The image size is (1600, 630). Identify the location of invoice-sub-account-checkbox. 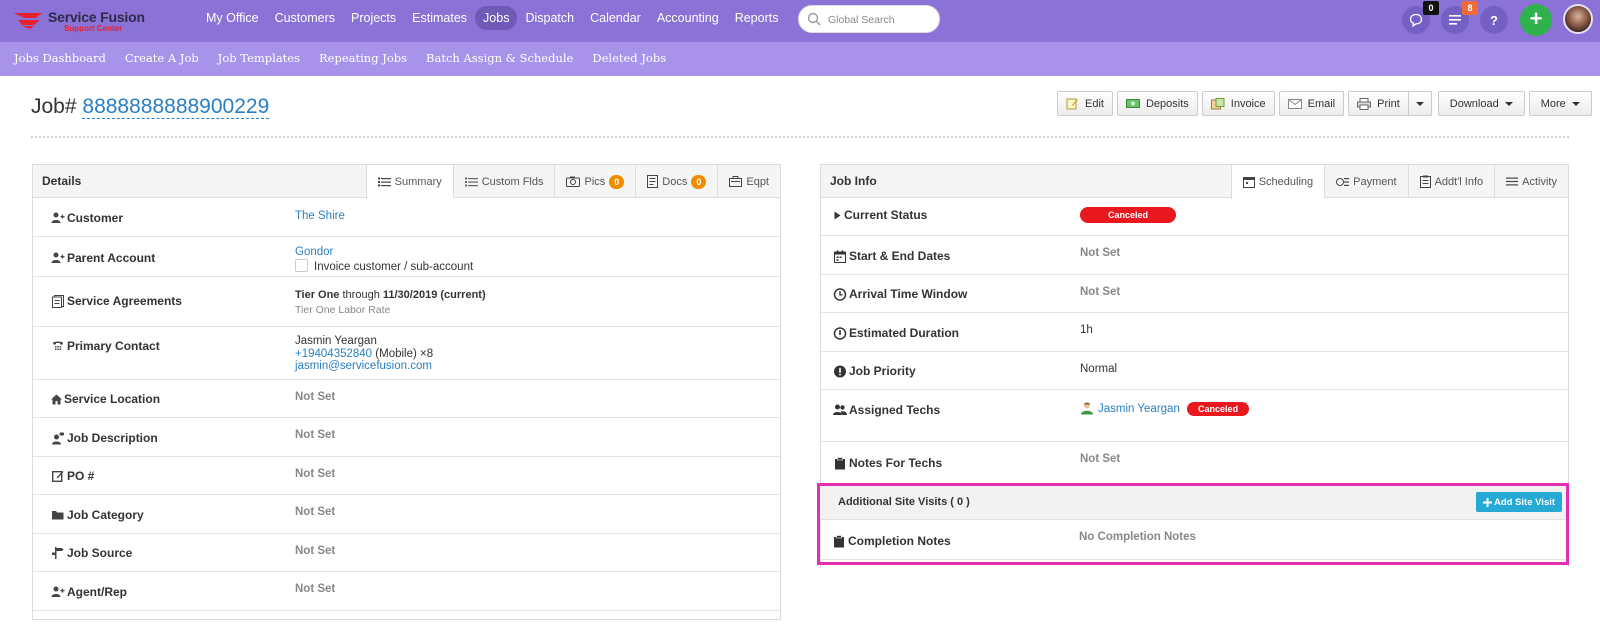
(301, 265).